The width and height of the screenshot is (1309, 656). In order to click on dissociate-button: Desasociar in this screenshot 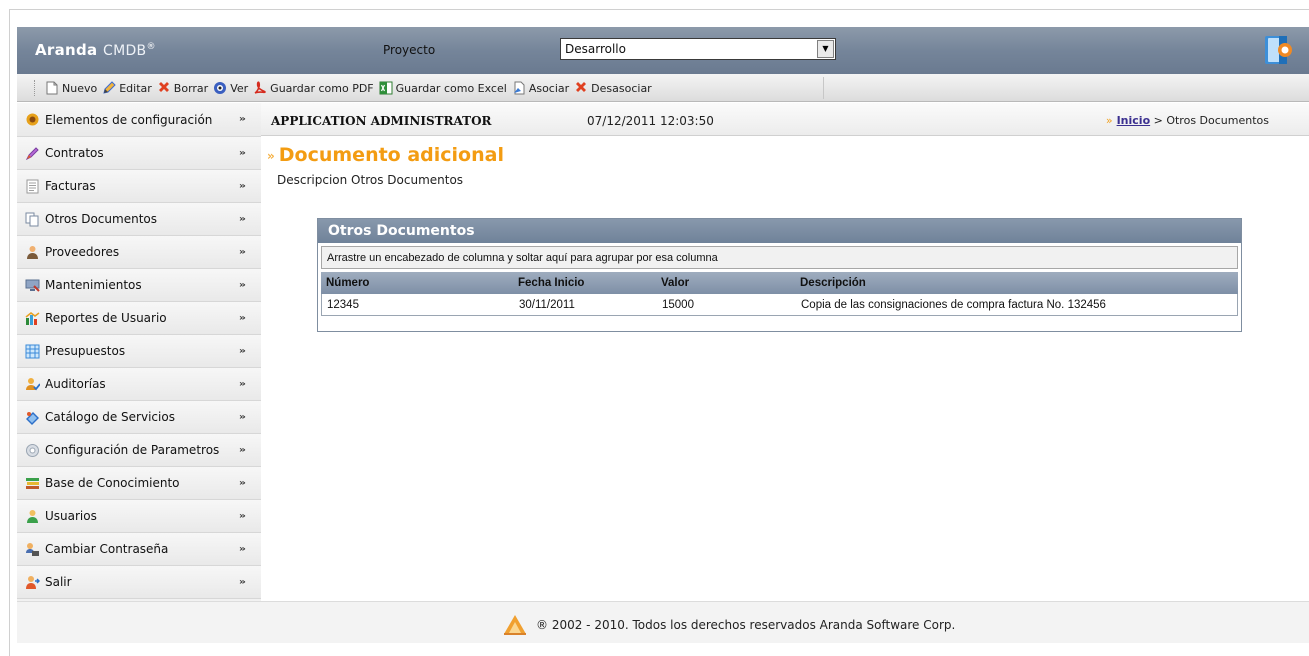, I will do `click(613, 88)`.